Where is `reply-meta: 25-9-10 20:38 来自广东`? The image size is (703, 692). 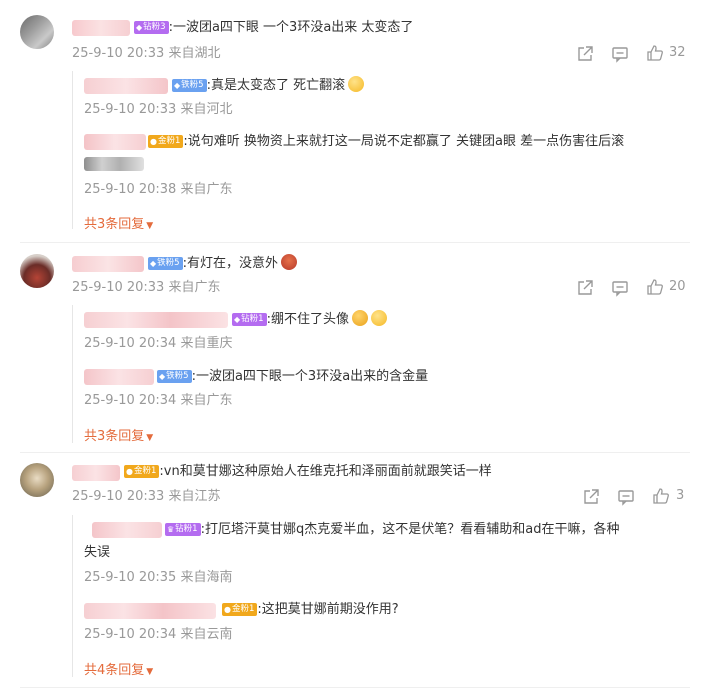
reply-meta: 25-9-10 20:38 来自广东 is located at coordinates (158, 189).